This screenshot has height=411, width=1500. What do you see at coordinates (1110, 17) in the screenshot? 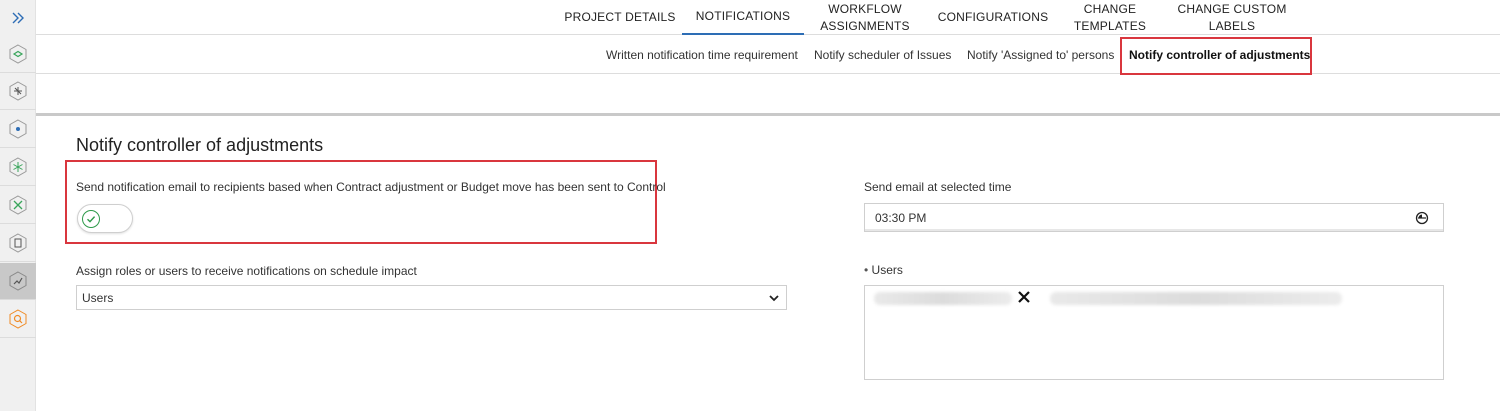
I see `tab-change-templates: CHANGE TEMPLATES` at bounding box center [1110, 17].